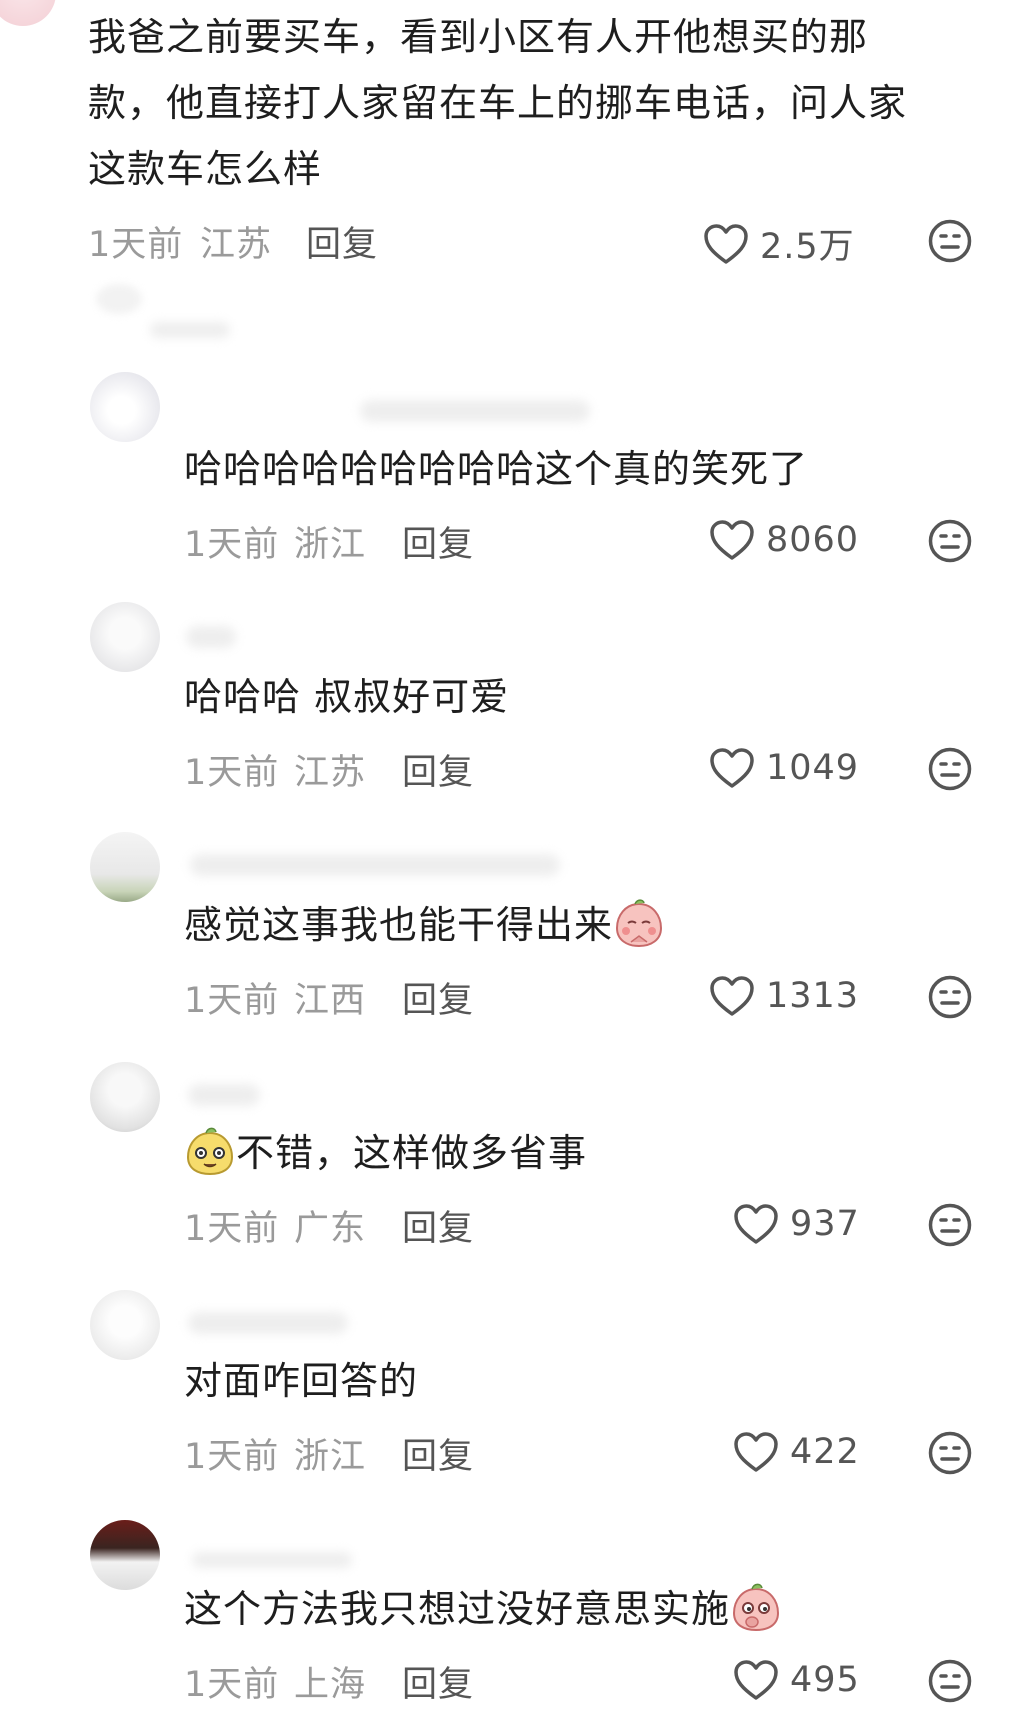 The width and height of the screenshot is (1022, 1710). I want to click on like-count: 1049, so click(813, 768).